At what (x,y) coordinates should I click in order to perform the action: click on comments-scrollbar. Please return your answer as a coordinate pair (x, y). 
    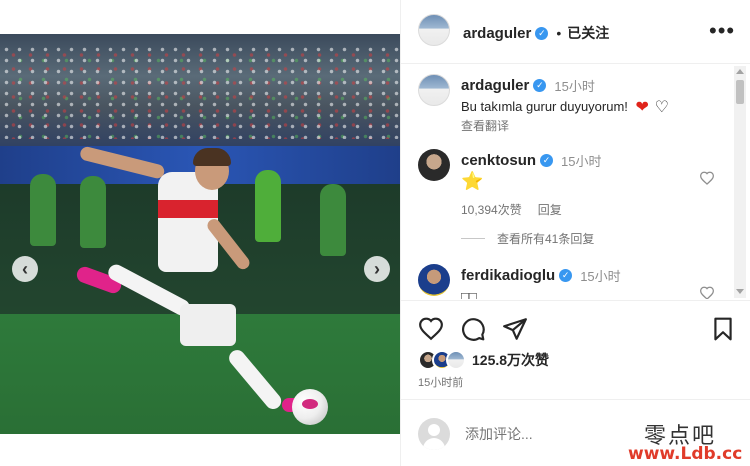
    Looking at the image, I should click on (740, 182).